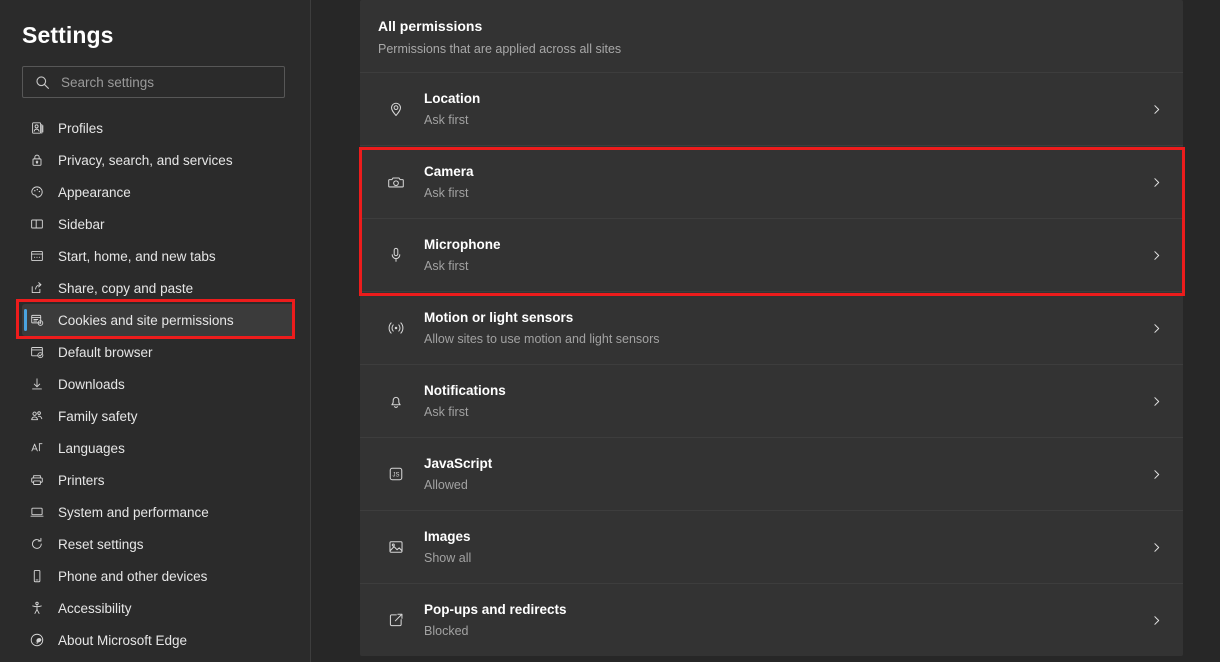 The width and height of the screenshot is (1220, 662). Describe the element at coordinates (37, 544) in the screenshot. I see `reset-icon` at that location.